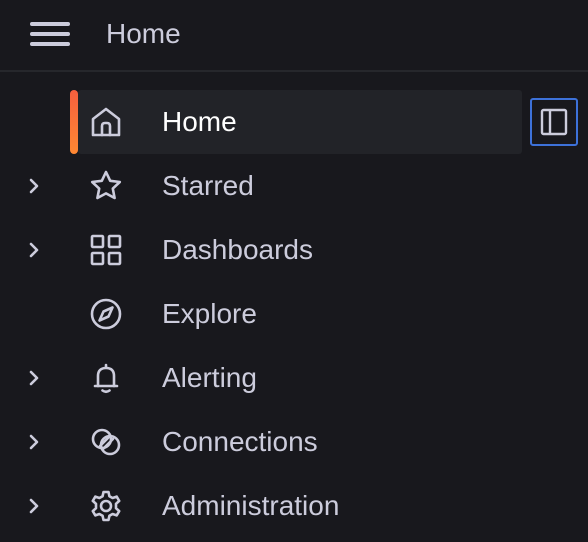 Image resolution: width=588 pixels, height=542 pixels. I want to click on nav-item-label: Connections, so click(240, 441).